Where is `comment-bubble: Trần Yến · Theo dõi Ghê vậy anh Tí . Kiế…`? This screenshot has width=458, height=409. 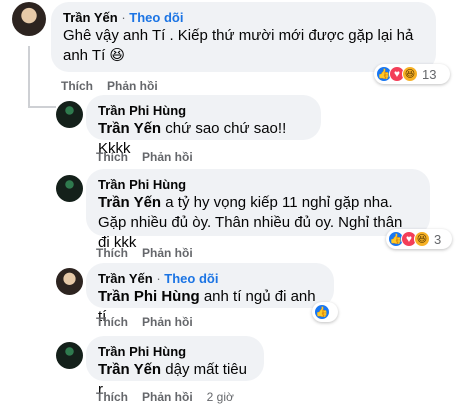 comment-bubble: Trần Yến · Theo dõi Ghê vậy anh Tí . Kiế… is located at coordinates (243, 37).